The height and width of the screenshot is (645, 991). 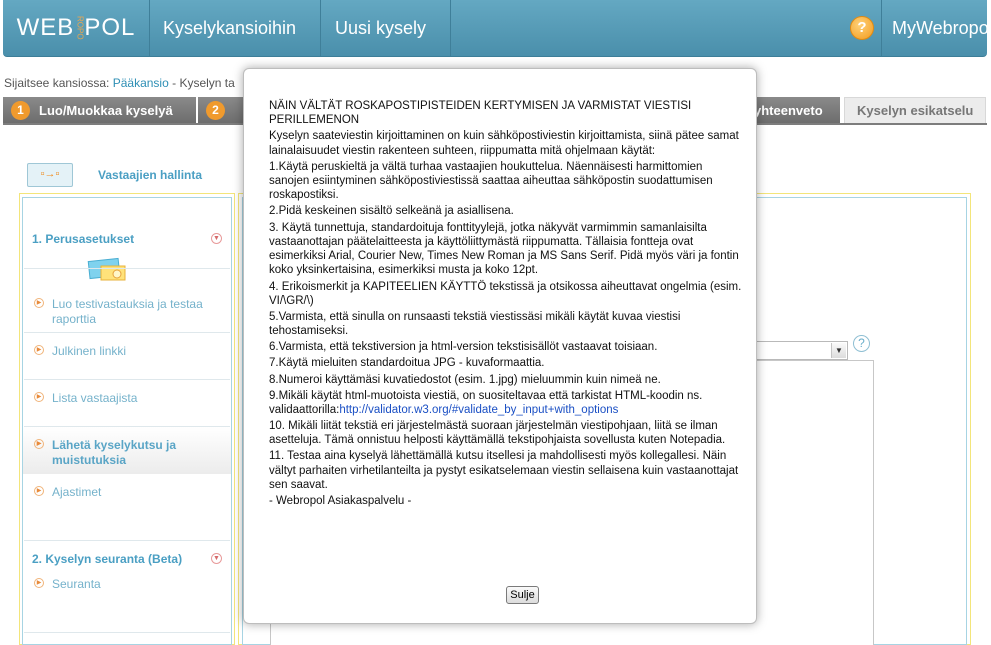 I want to click on chevron-down-icon: ▼, so click(x=838, y=350).